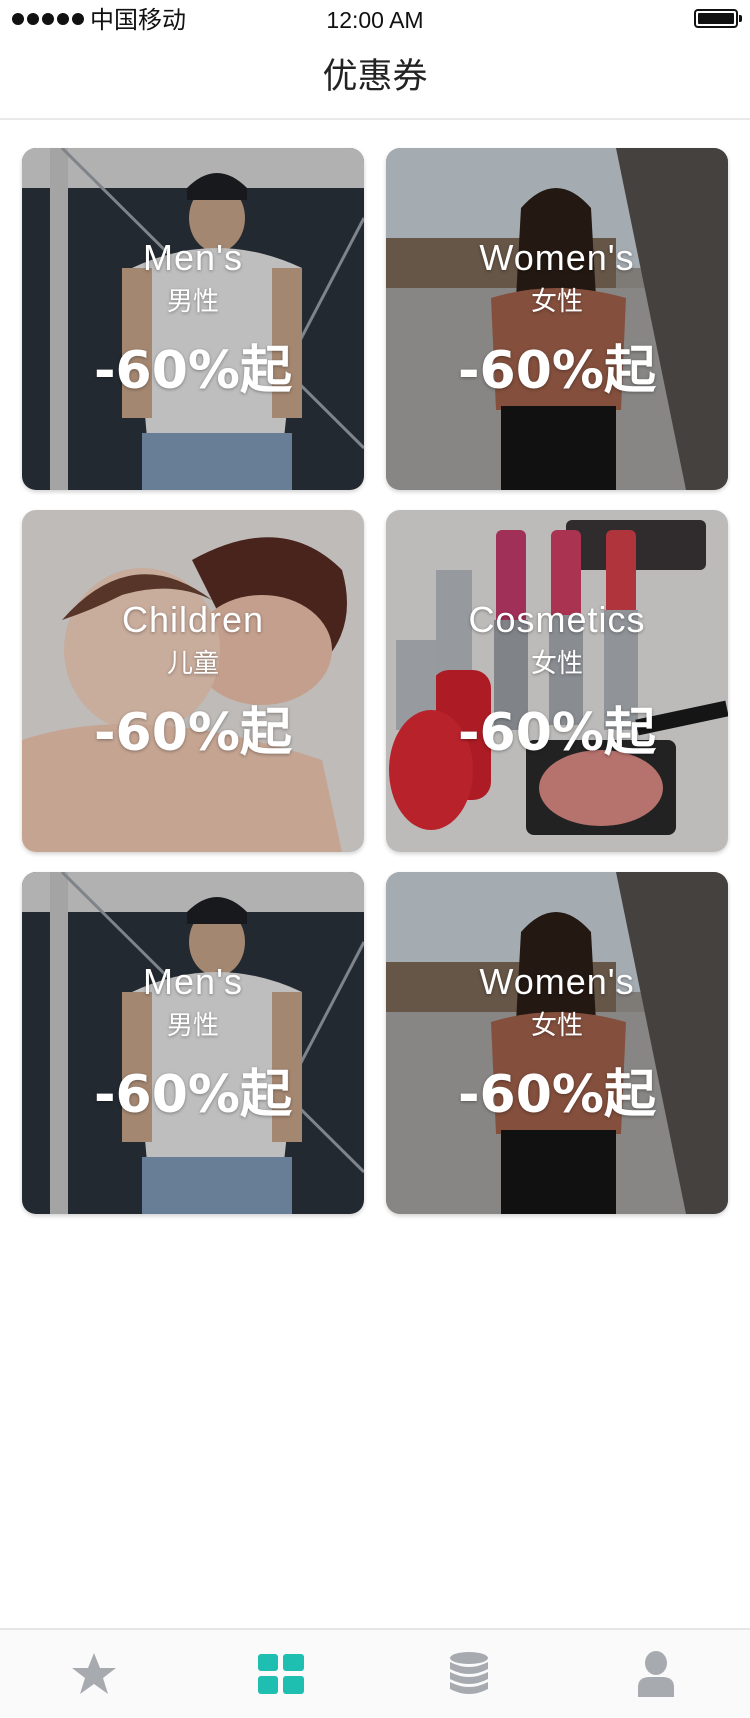  Describe the element at coordinates (193, 619) in the screenshot. I see `coupon-title: Children` at that location.